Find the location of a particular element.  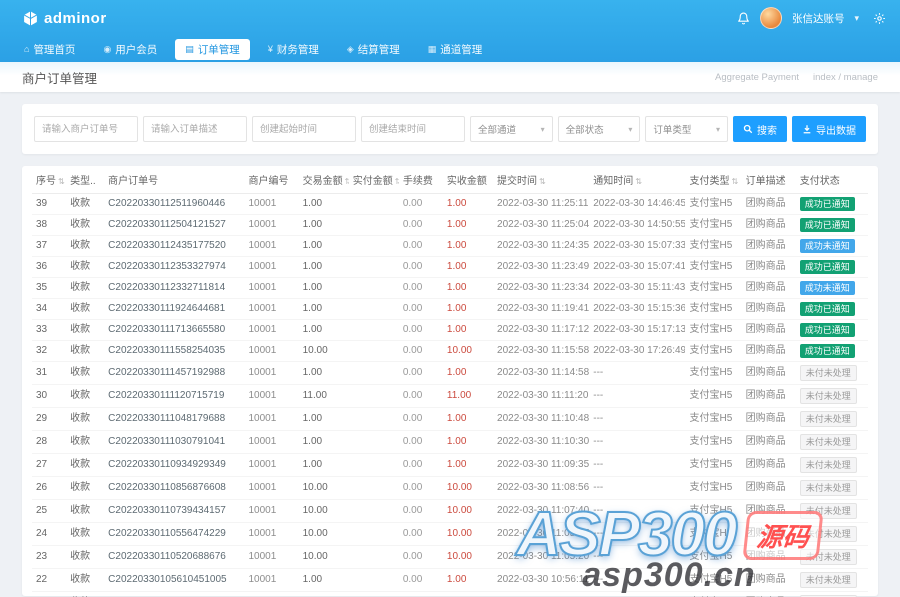

cell-merchant-order-no: C20220330112504121527 is located at coordinates (174, 225).